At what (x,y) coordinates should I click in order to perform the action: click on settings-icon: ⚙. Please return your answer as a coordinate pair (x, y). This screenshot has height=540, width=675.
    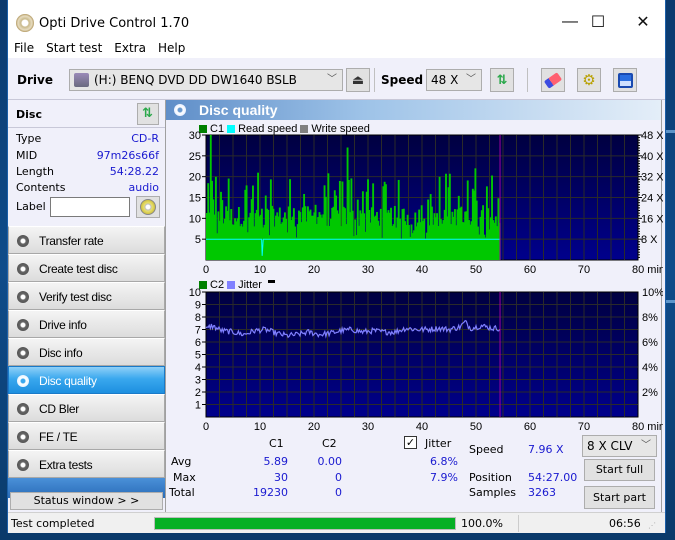
    Looking at the image, I should click on (589, 80).